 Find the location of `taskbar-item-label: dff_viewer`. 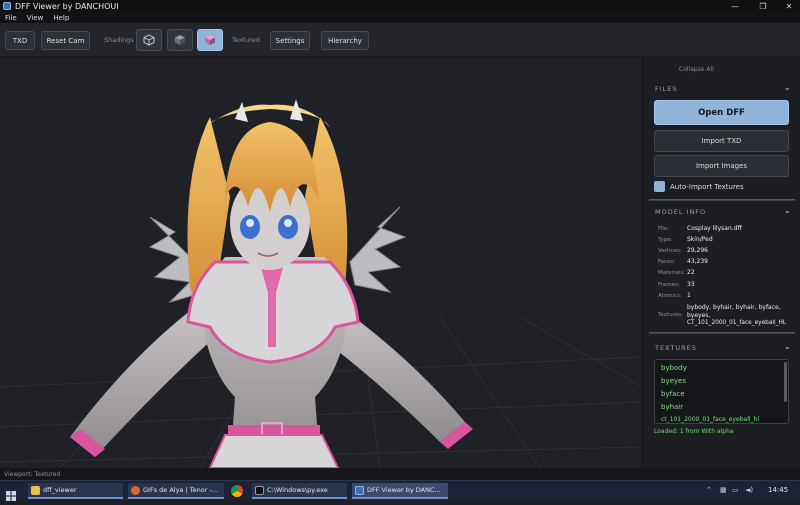

taskbar-item-label: dff_viewer is located at coordinates (60, 490).